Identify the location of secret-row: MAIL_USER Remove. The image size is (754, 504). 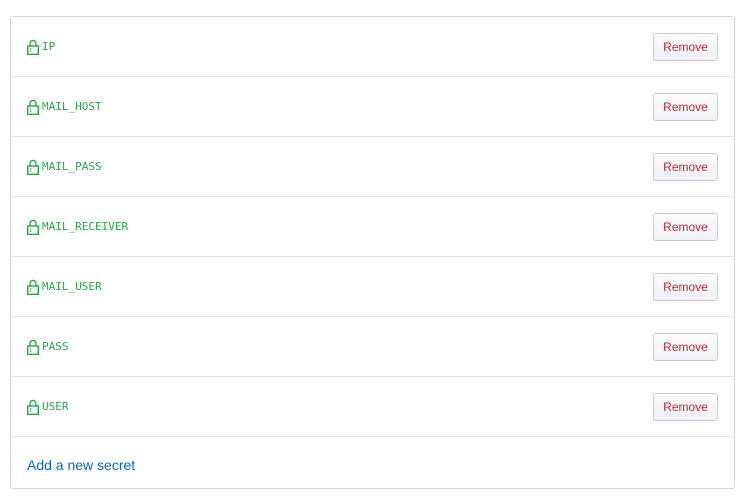
(372, 287).